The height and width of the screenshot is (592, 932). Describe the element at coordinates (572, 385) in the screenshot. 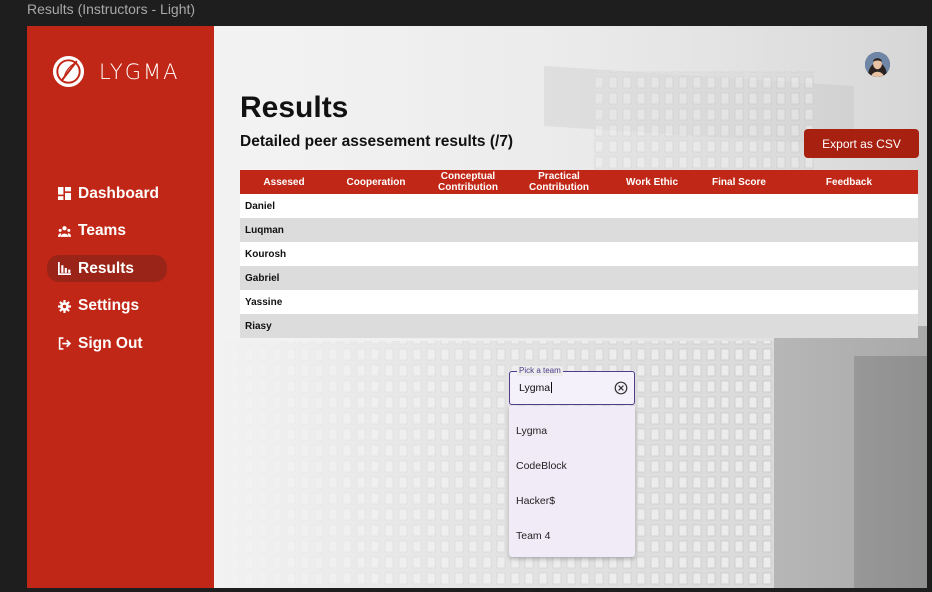

I see `team-picker-field: Pick a team Lygma` at that location.